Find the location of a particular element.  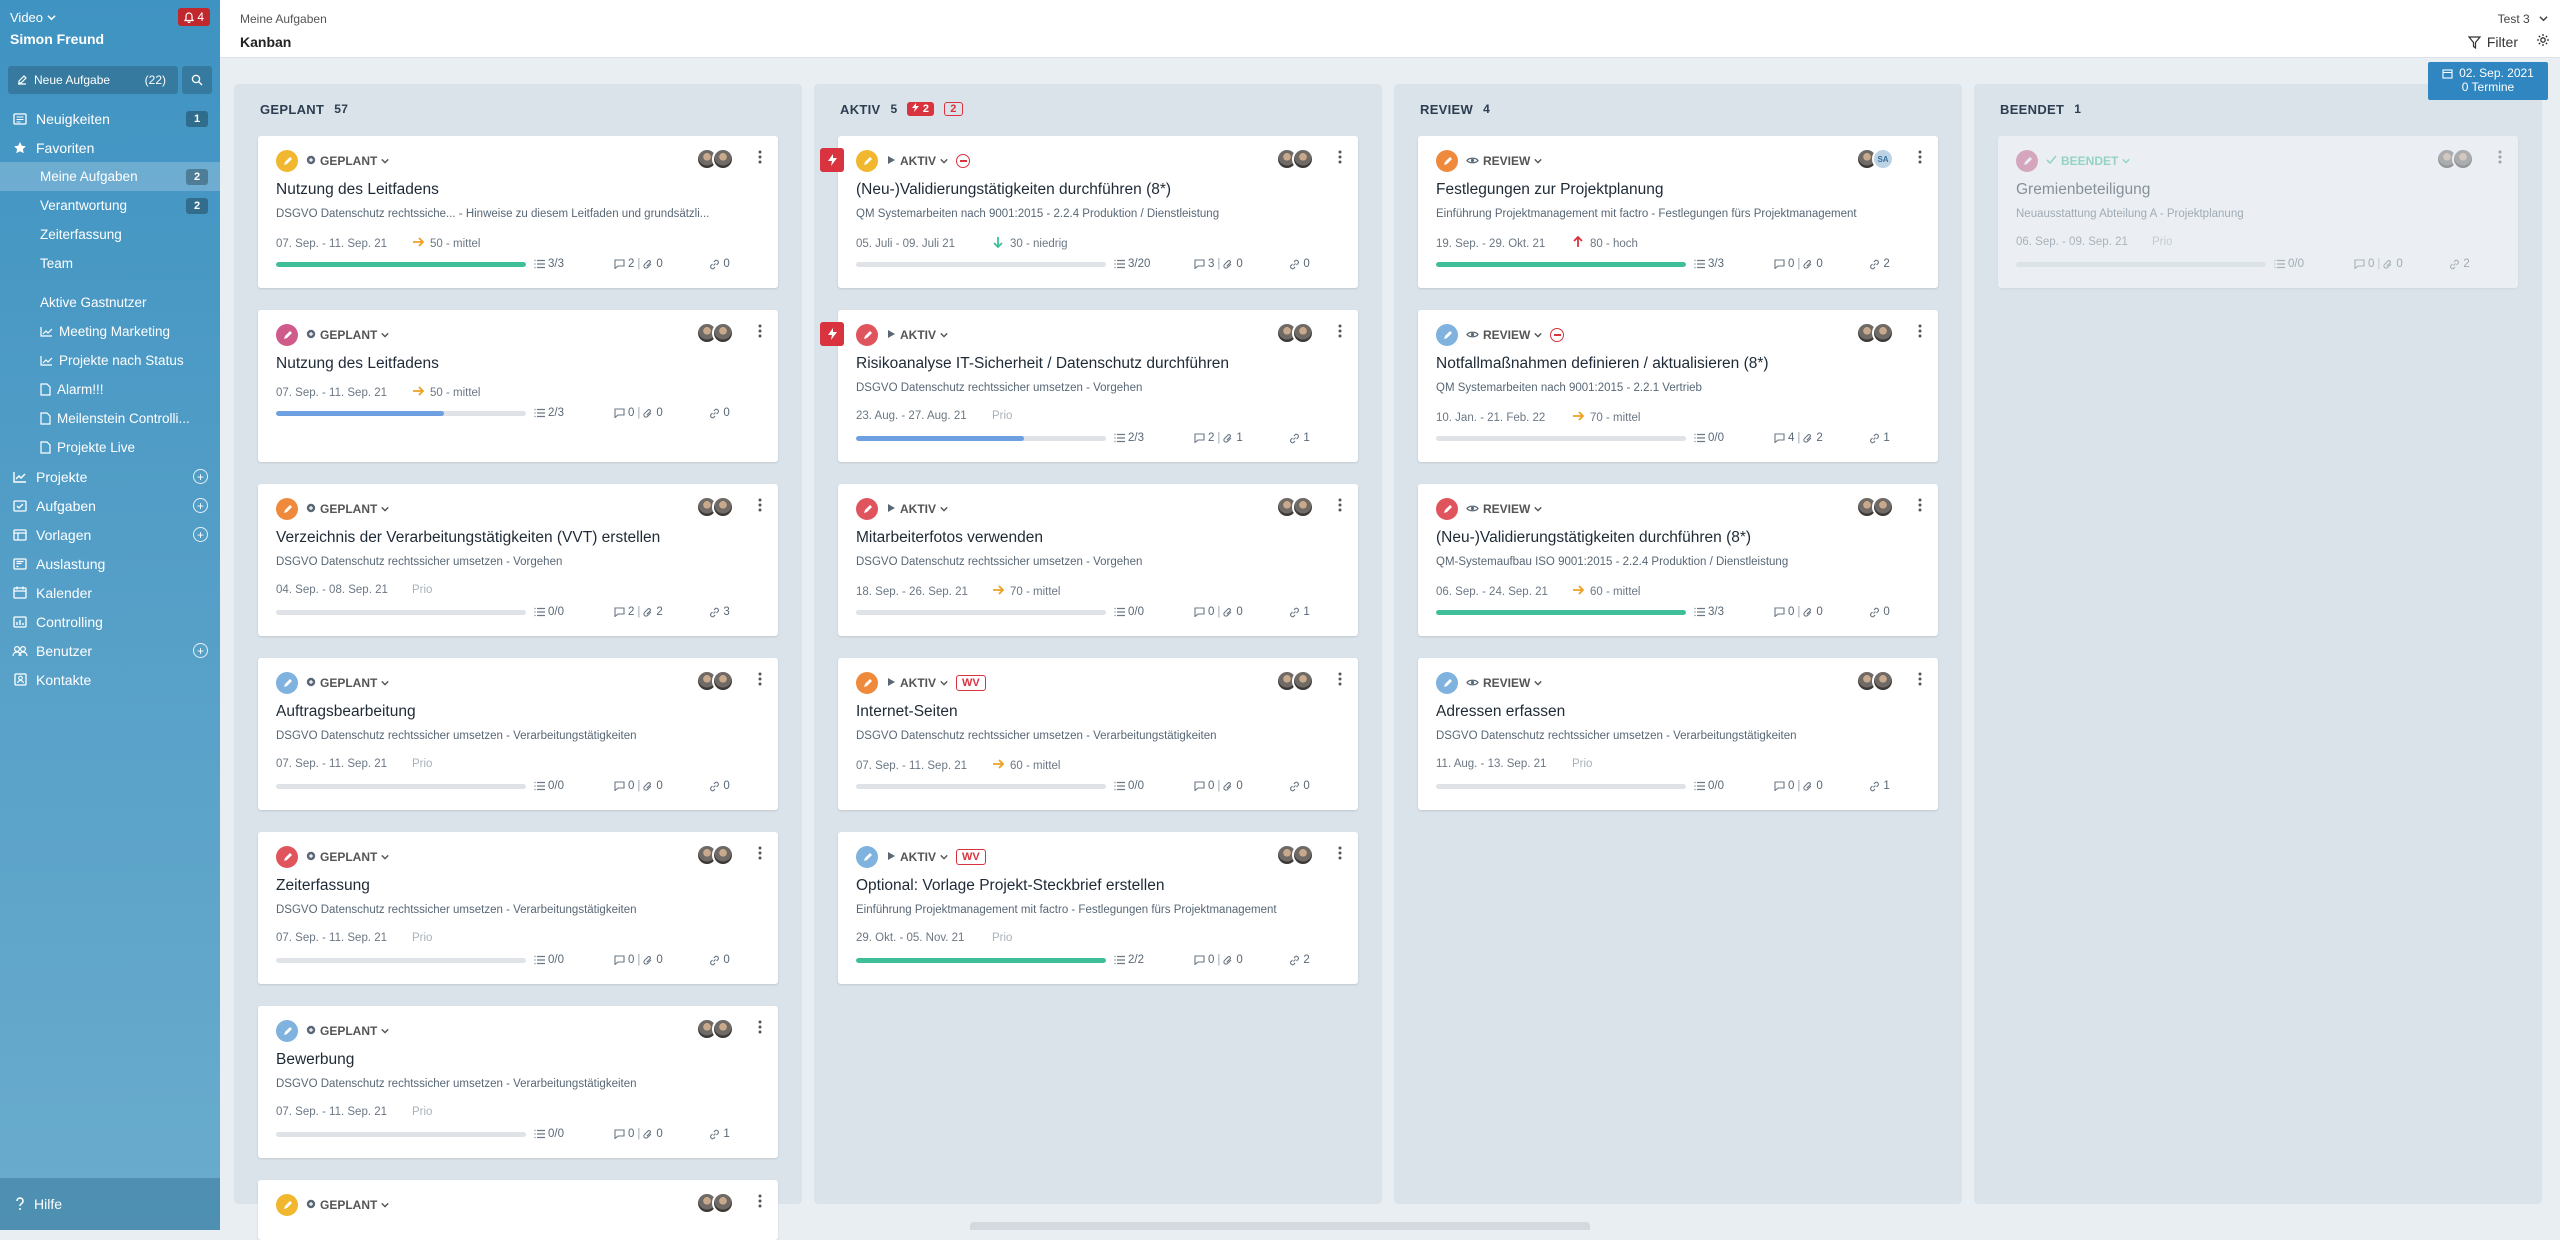

filter-button: Filter is located at coordinates (2492, 42).